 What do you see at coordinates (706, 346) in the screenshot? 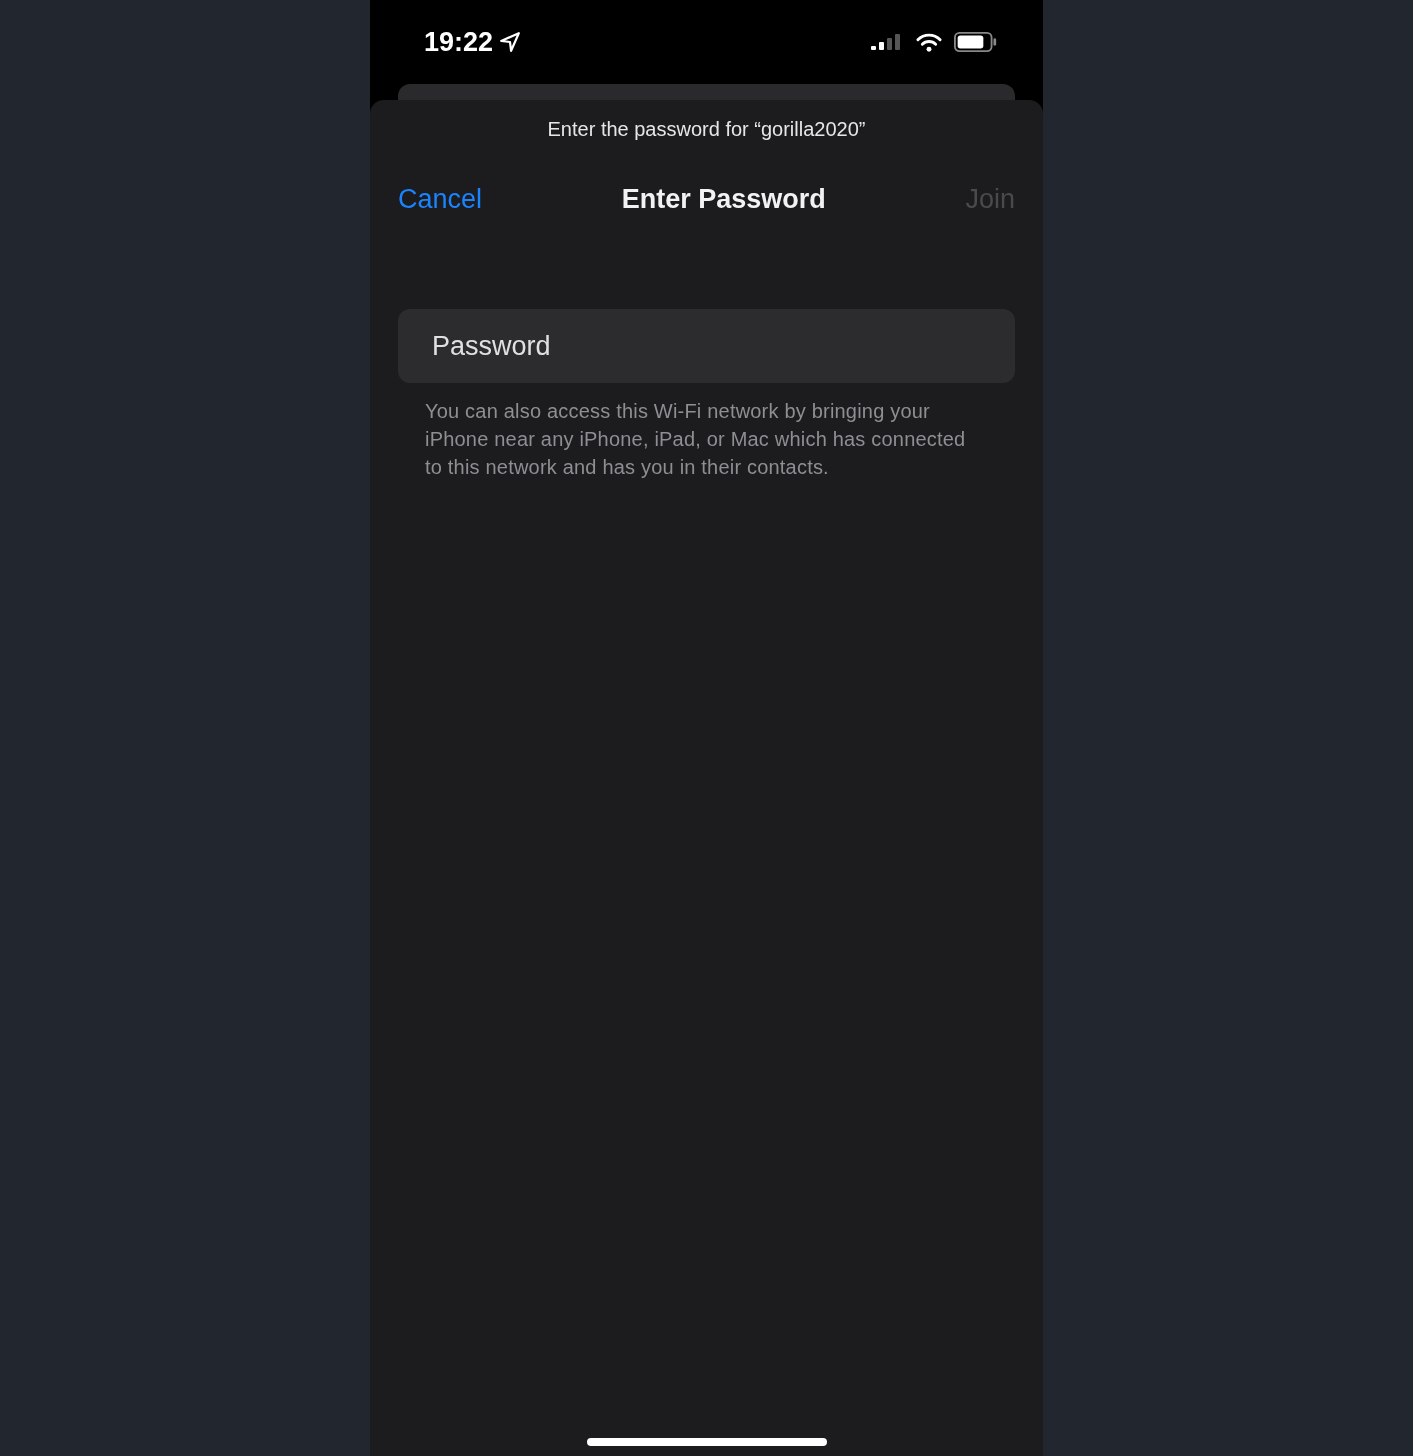
I see `password-field: Password` at bounding box center [706, 346].